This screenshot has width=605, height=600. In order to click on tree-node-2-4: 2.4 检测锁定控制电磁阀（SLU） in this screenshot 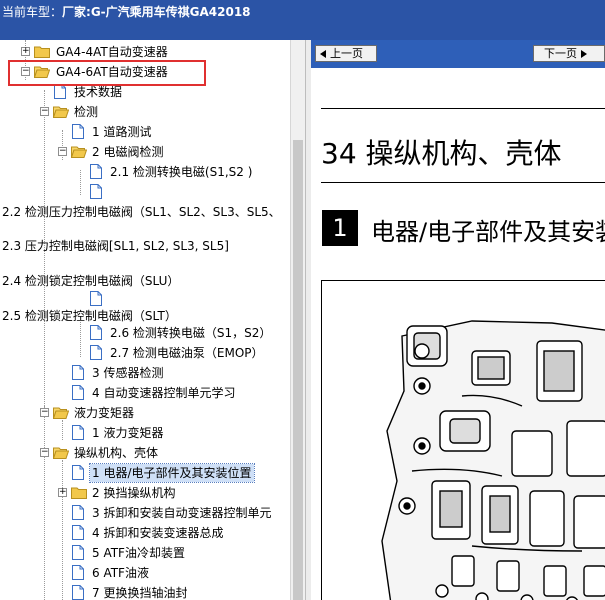, I will do `click(145, 281)`.